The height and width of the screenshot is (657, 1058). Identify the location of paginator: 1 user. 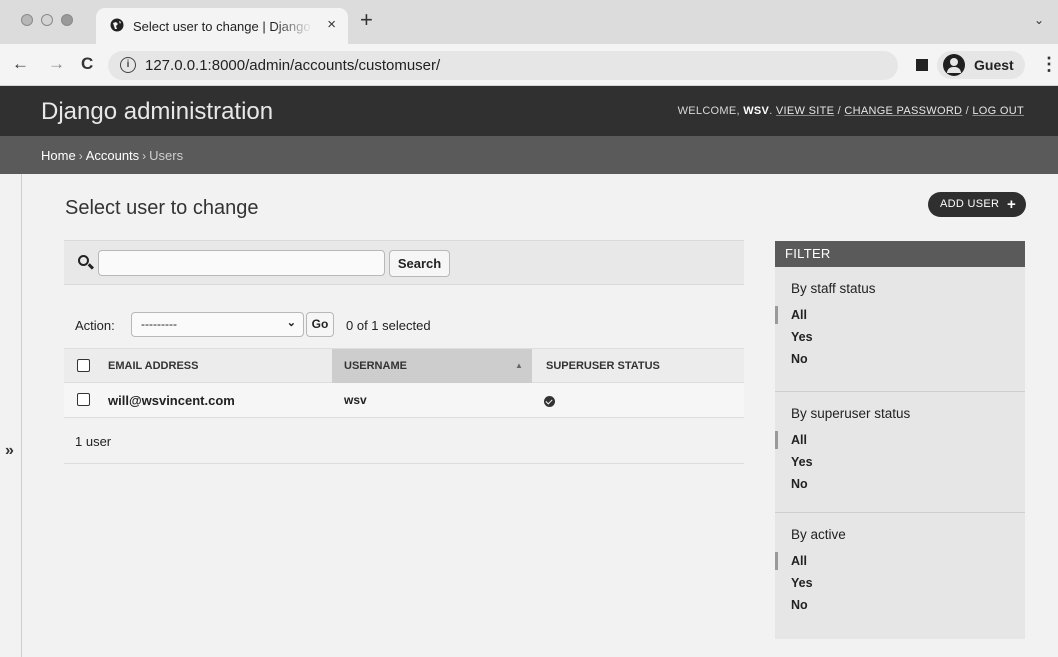
(404, 441).